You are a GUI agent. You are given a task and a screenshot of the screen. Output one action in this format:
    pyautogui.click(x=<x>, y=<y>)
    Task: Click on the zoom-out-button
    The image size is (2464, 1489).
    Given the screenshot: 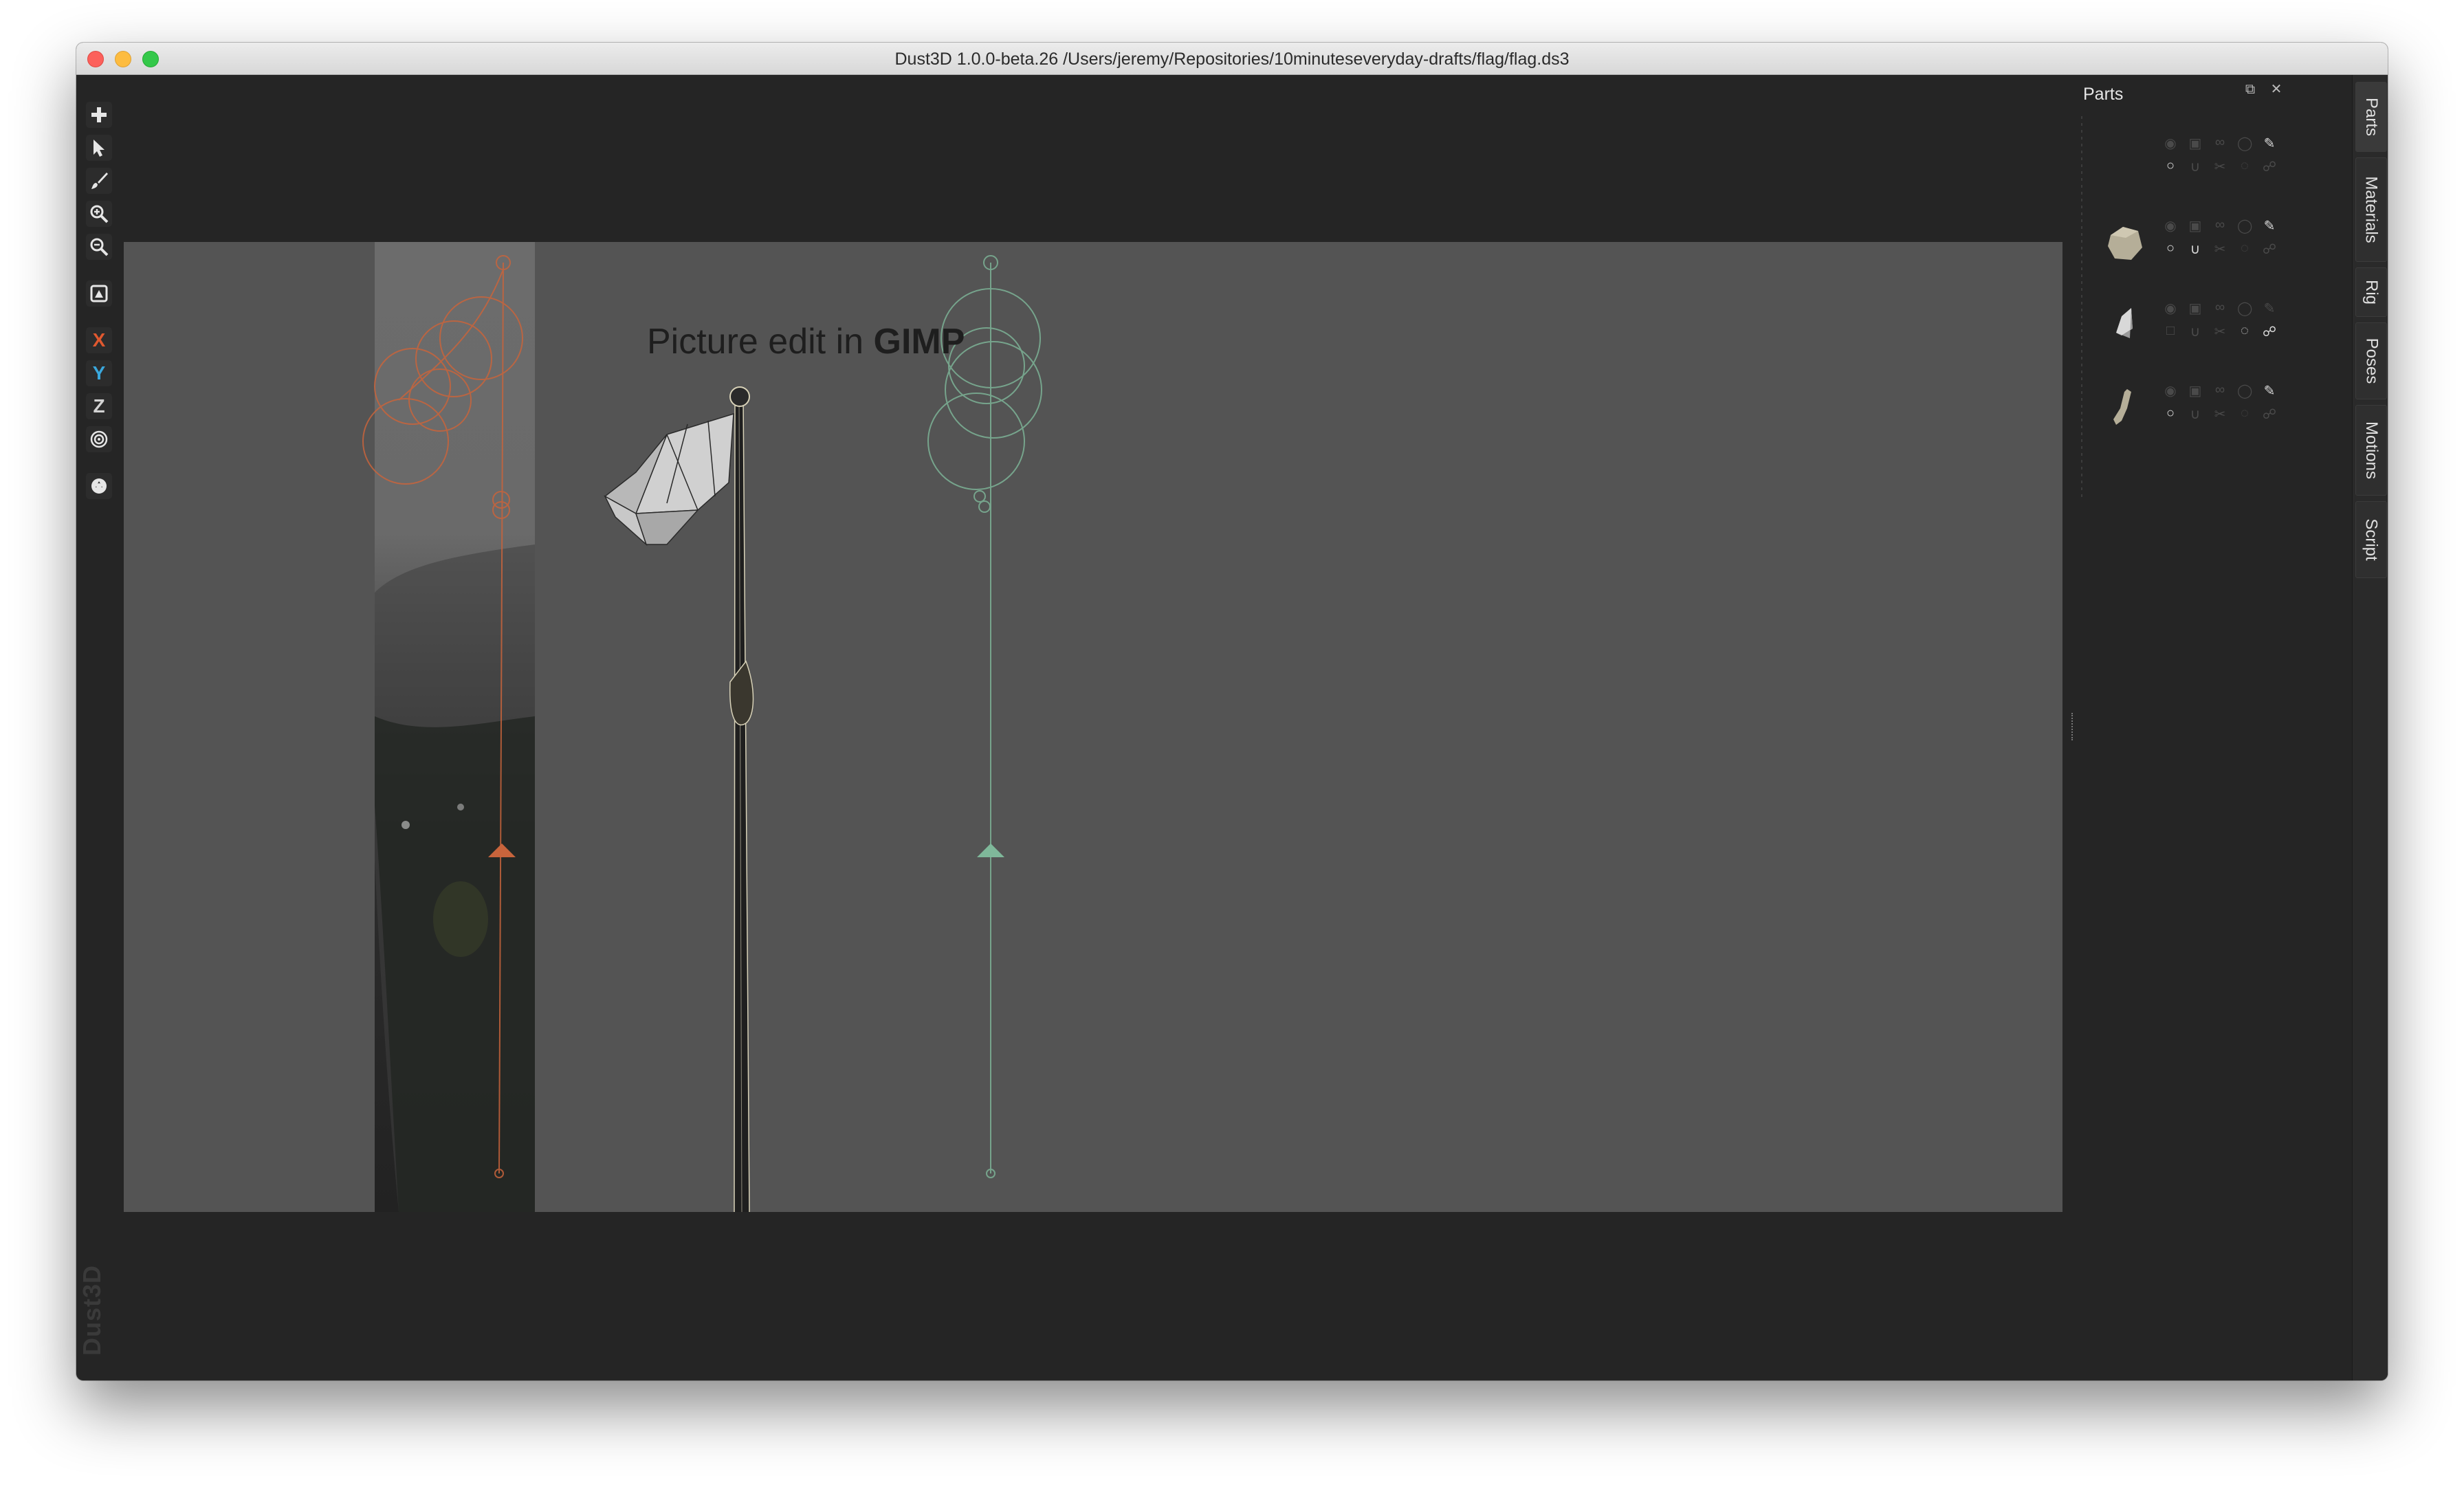 What is the action you would take?
    pyautogui.click(x=99, y=247)
    